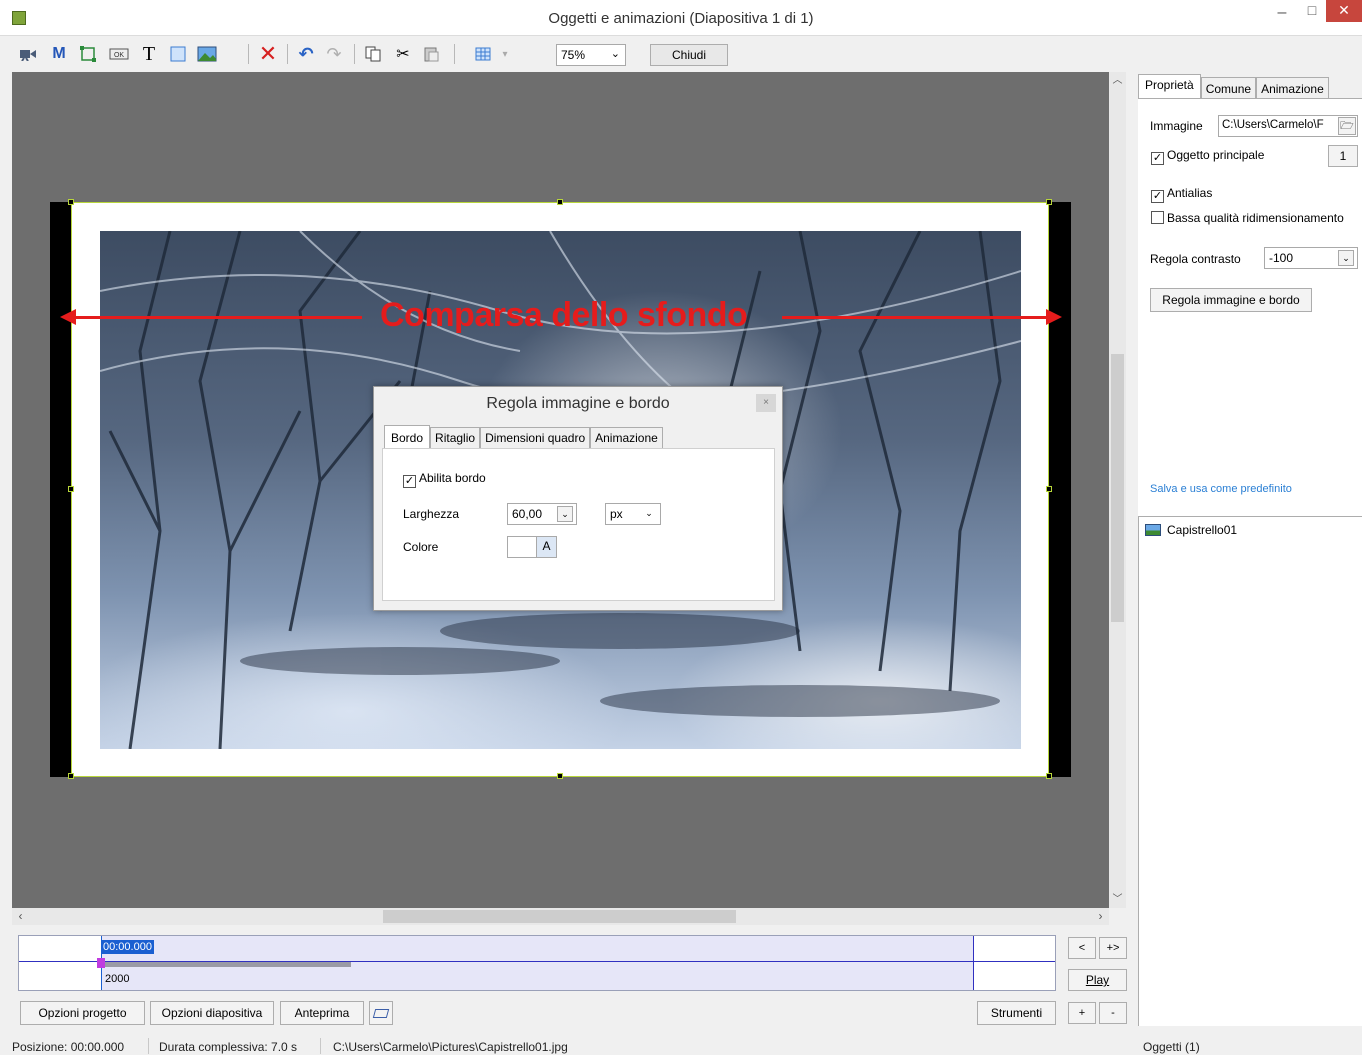 The height and width of the screenshot is (1055, 1362). I want to click on horizontal-scroll-thumb, so click(559, 916).